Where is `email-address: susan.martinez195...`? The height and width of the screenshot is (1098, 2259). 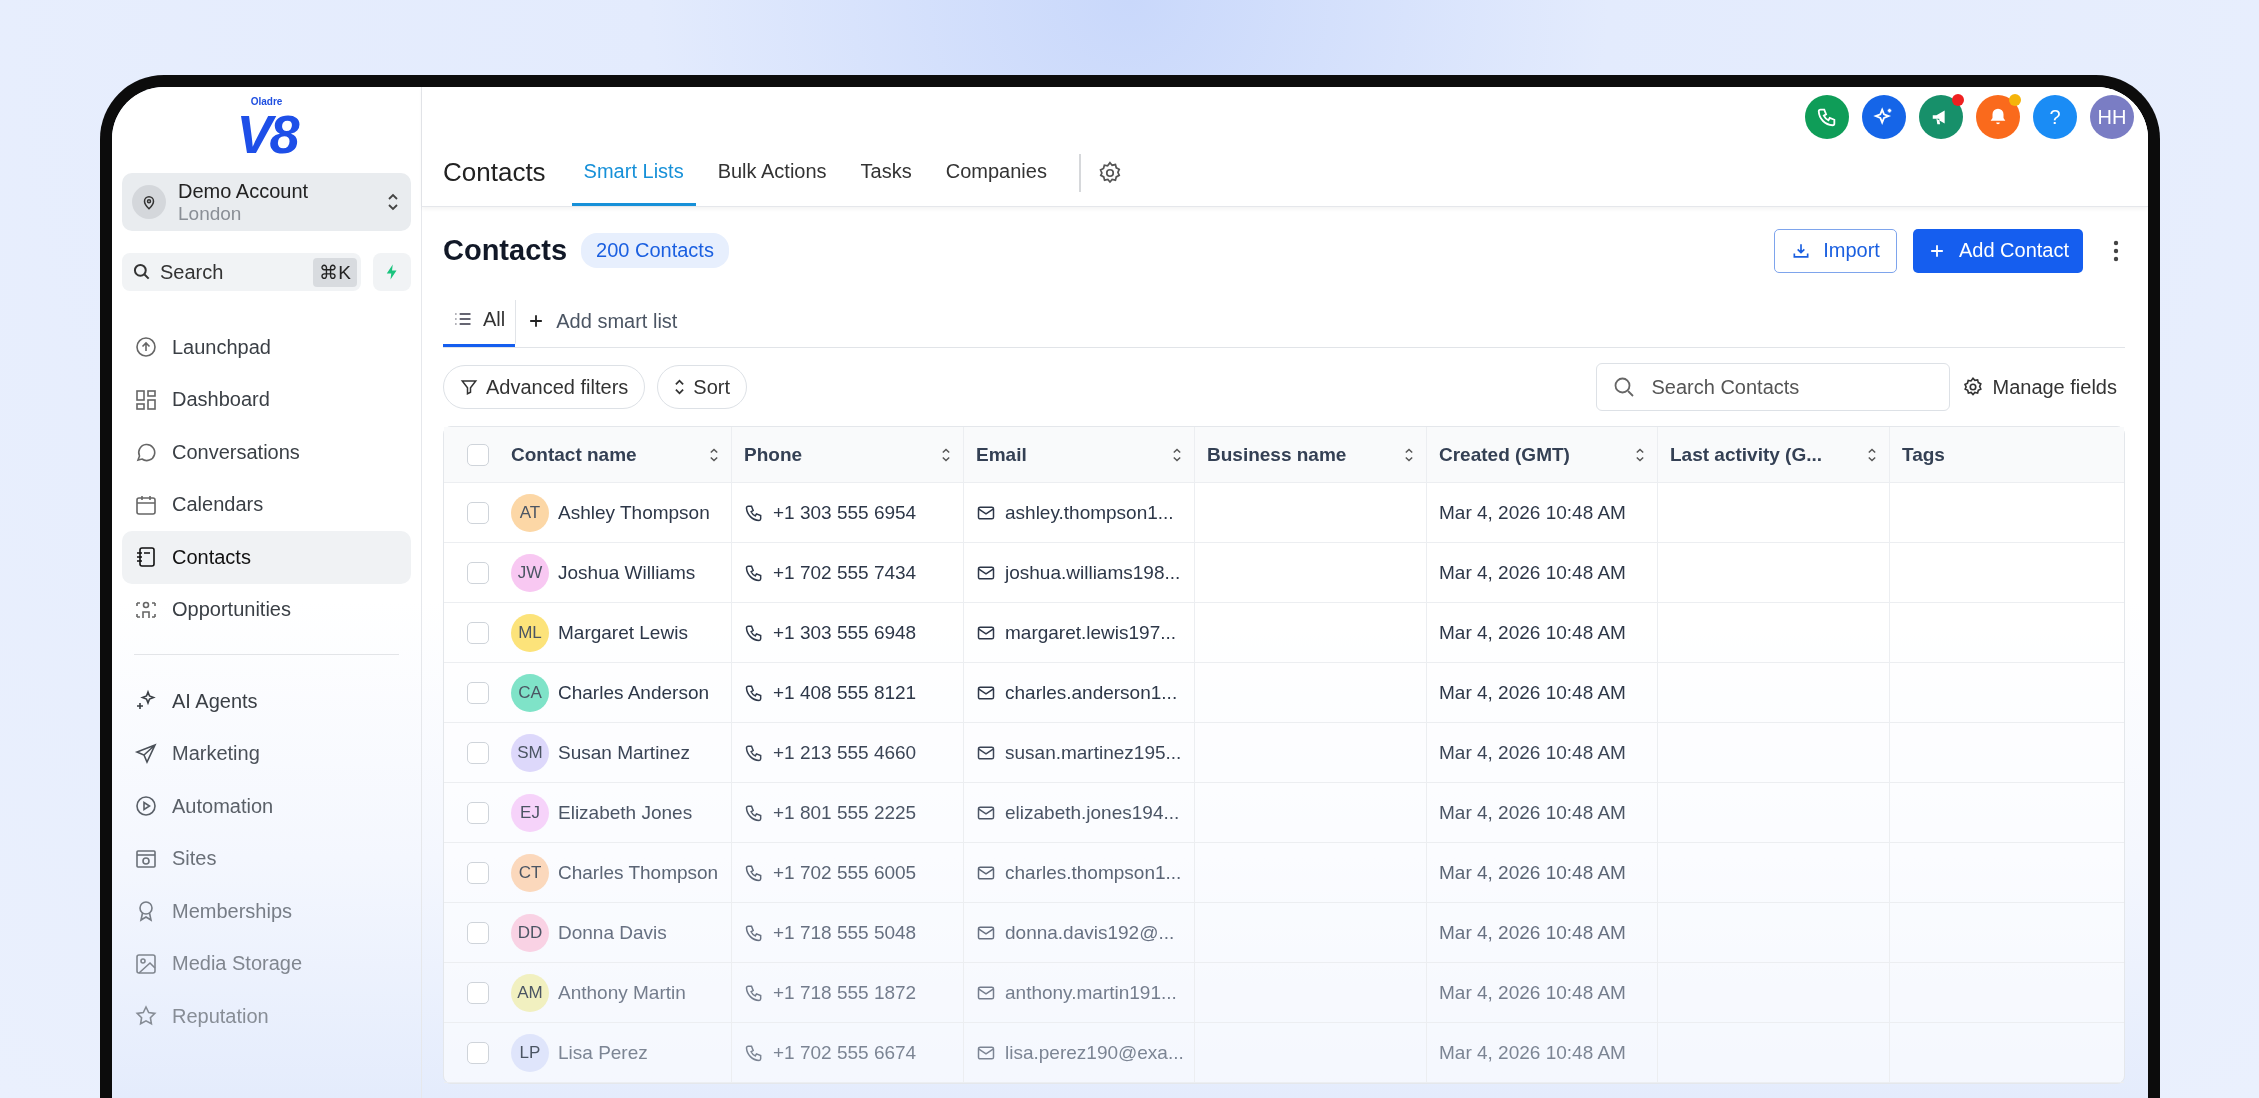 email-address: susan.martinez195... is located at coordinates (1093, 752).